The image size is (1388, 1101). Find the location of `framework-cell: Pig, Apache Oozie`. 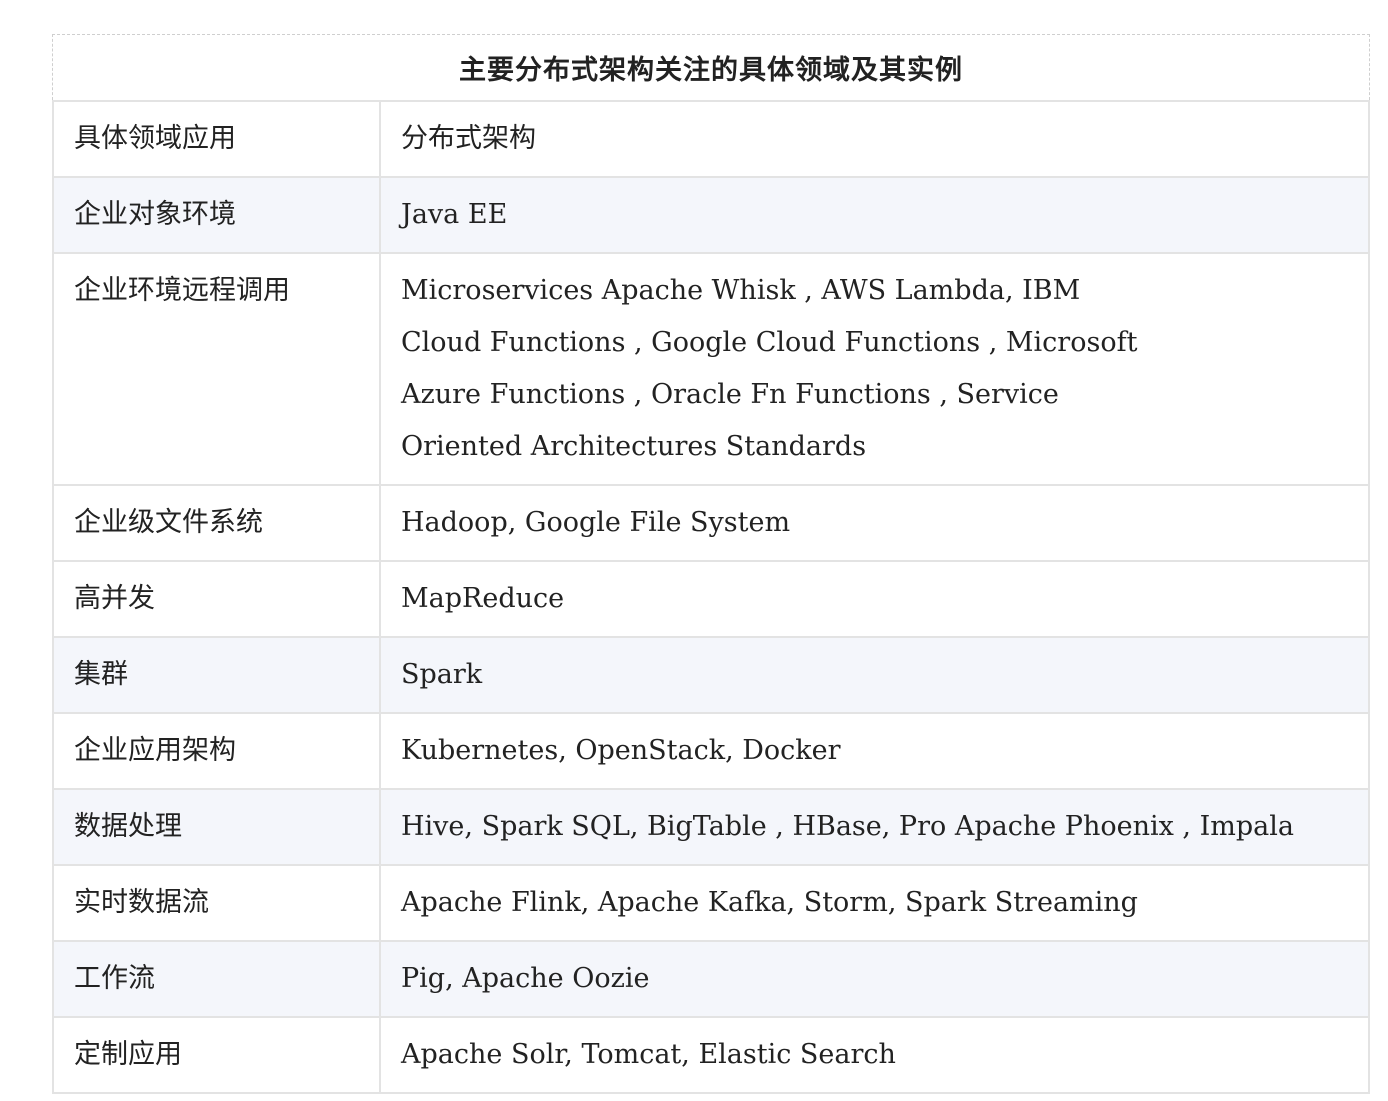

framework-cell: Pig, Apache Oozie is located at coordinates (874, 979).